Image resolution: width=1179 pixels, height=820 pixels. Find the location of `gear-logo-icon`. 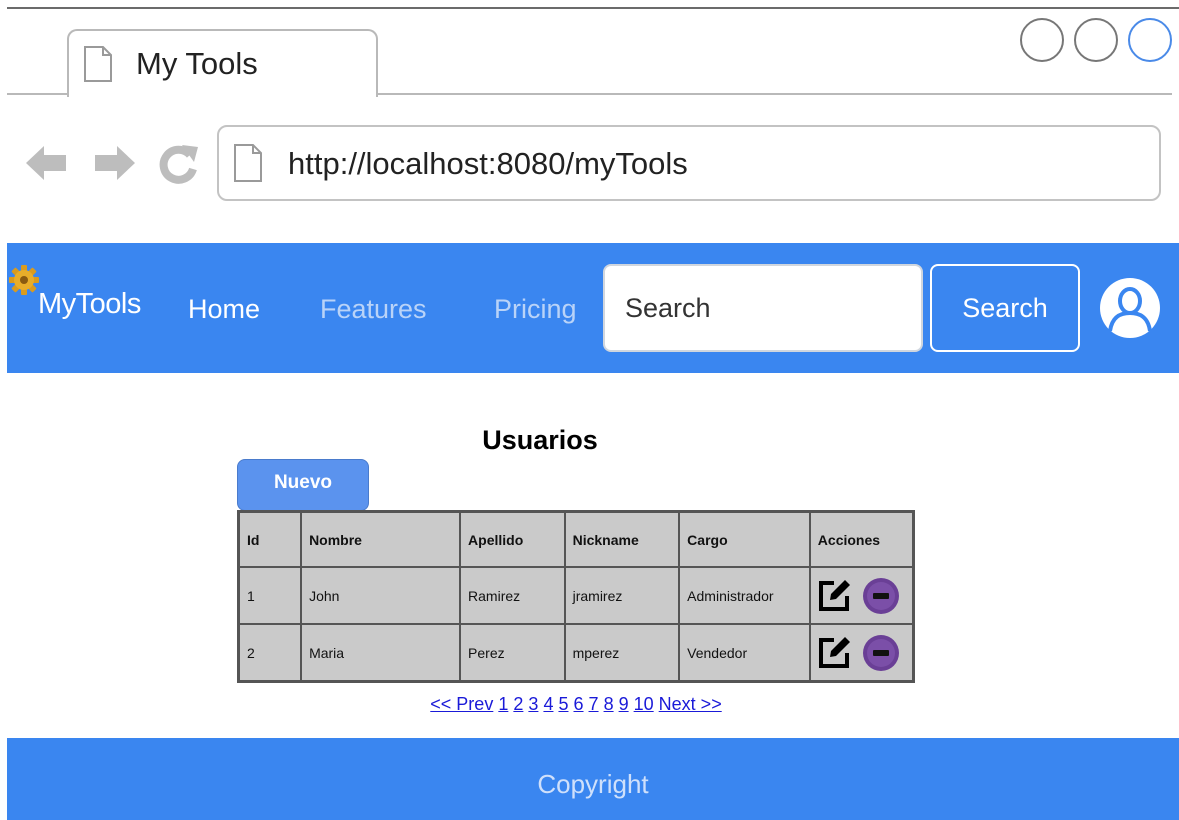

gear-logo-icon is located at coordinates (24, 280).